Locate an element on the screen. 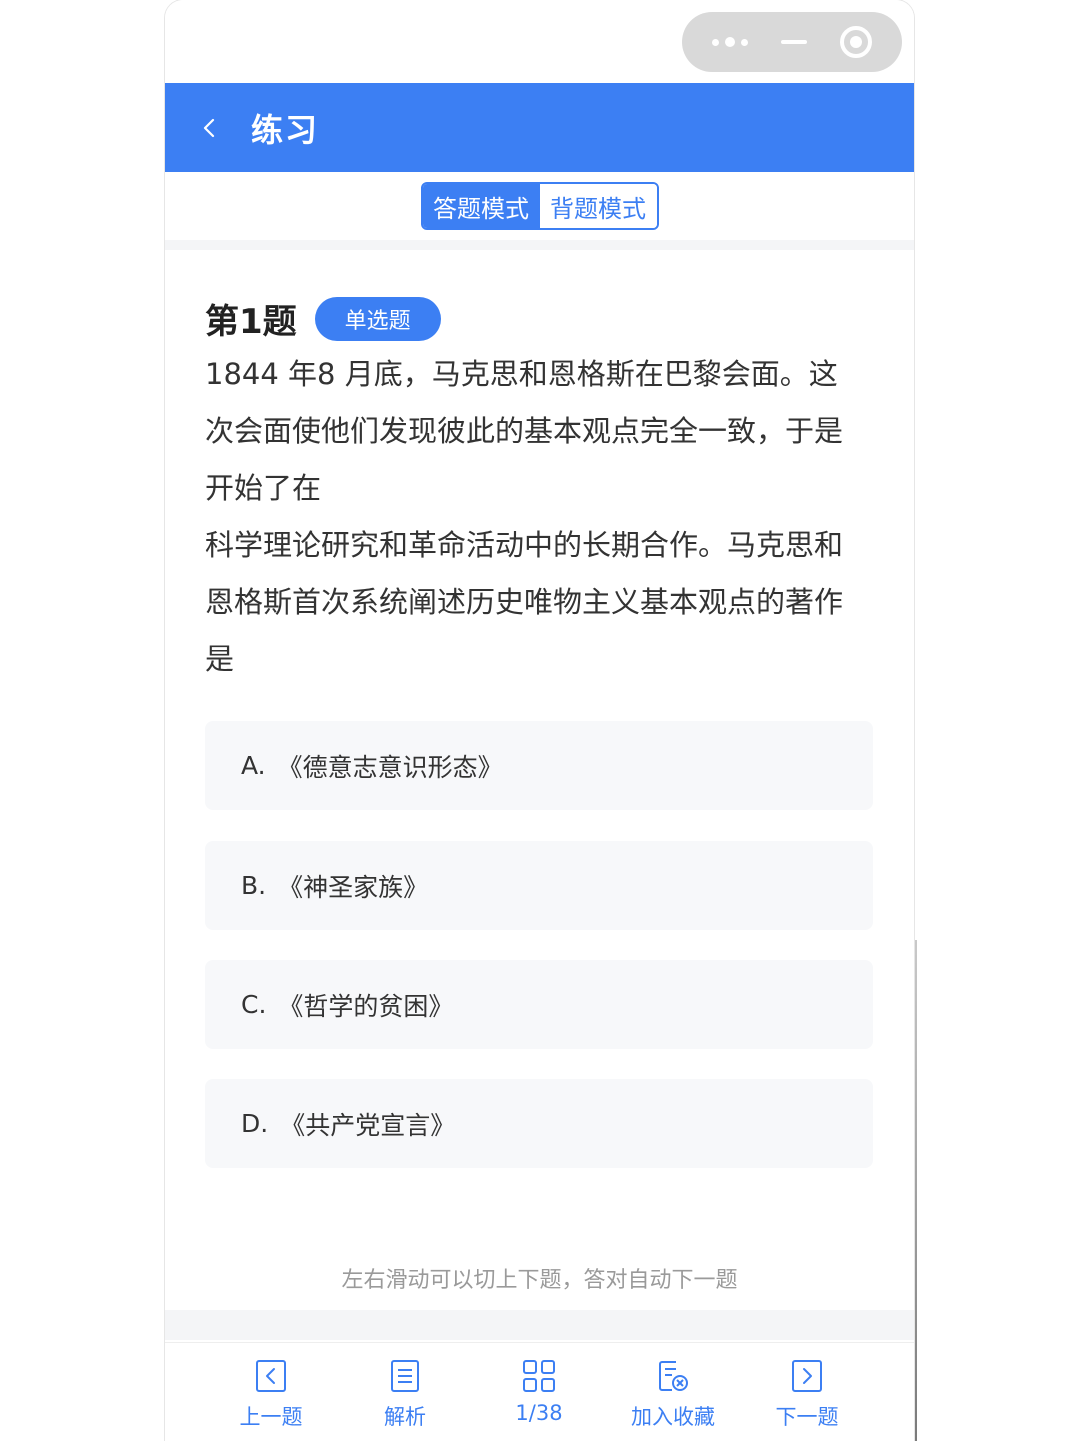 The image size is (1080, 1441). option-text: 《哲学的贫困》 is located at coordinates (366, 1006).